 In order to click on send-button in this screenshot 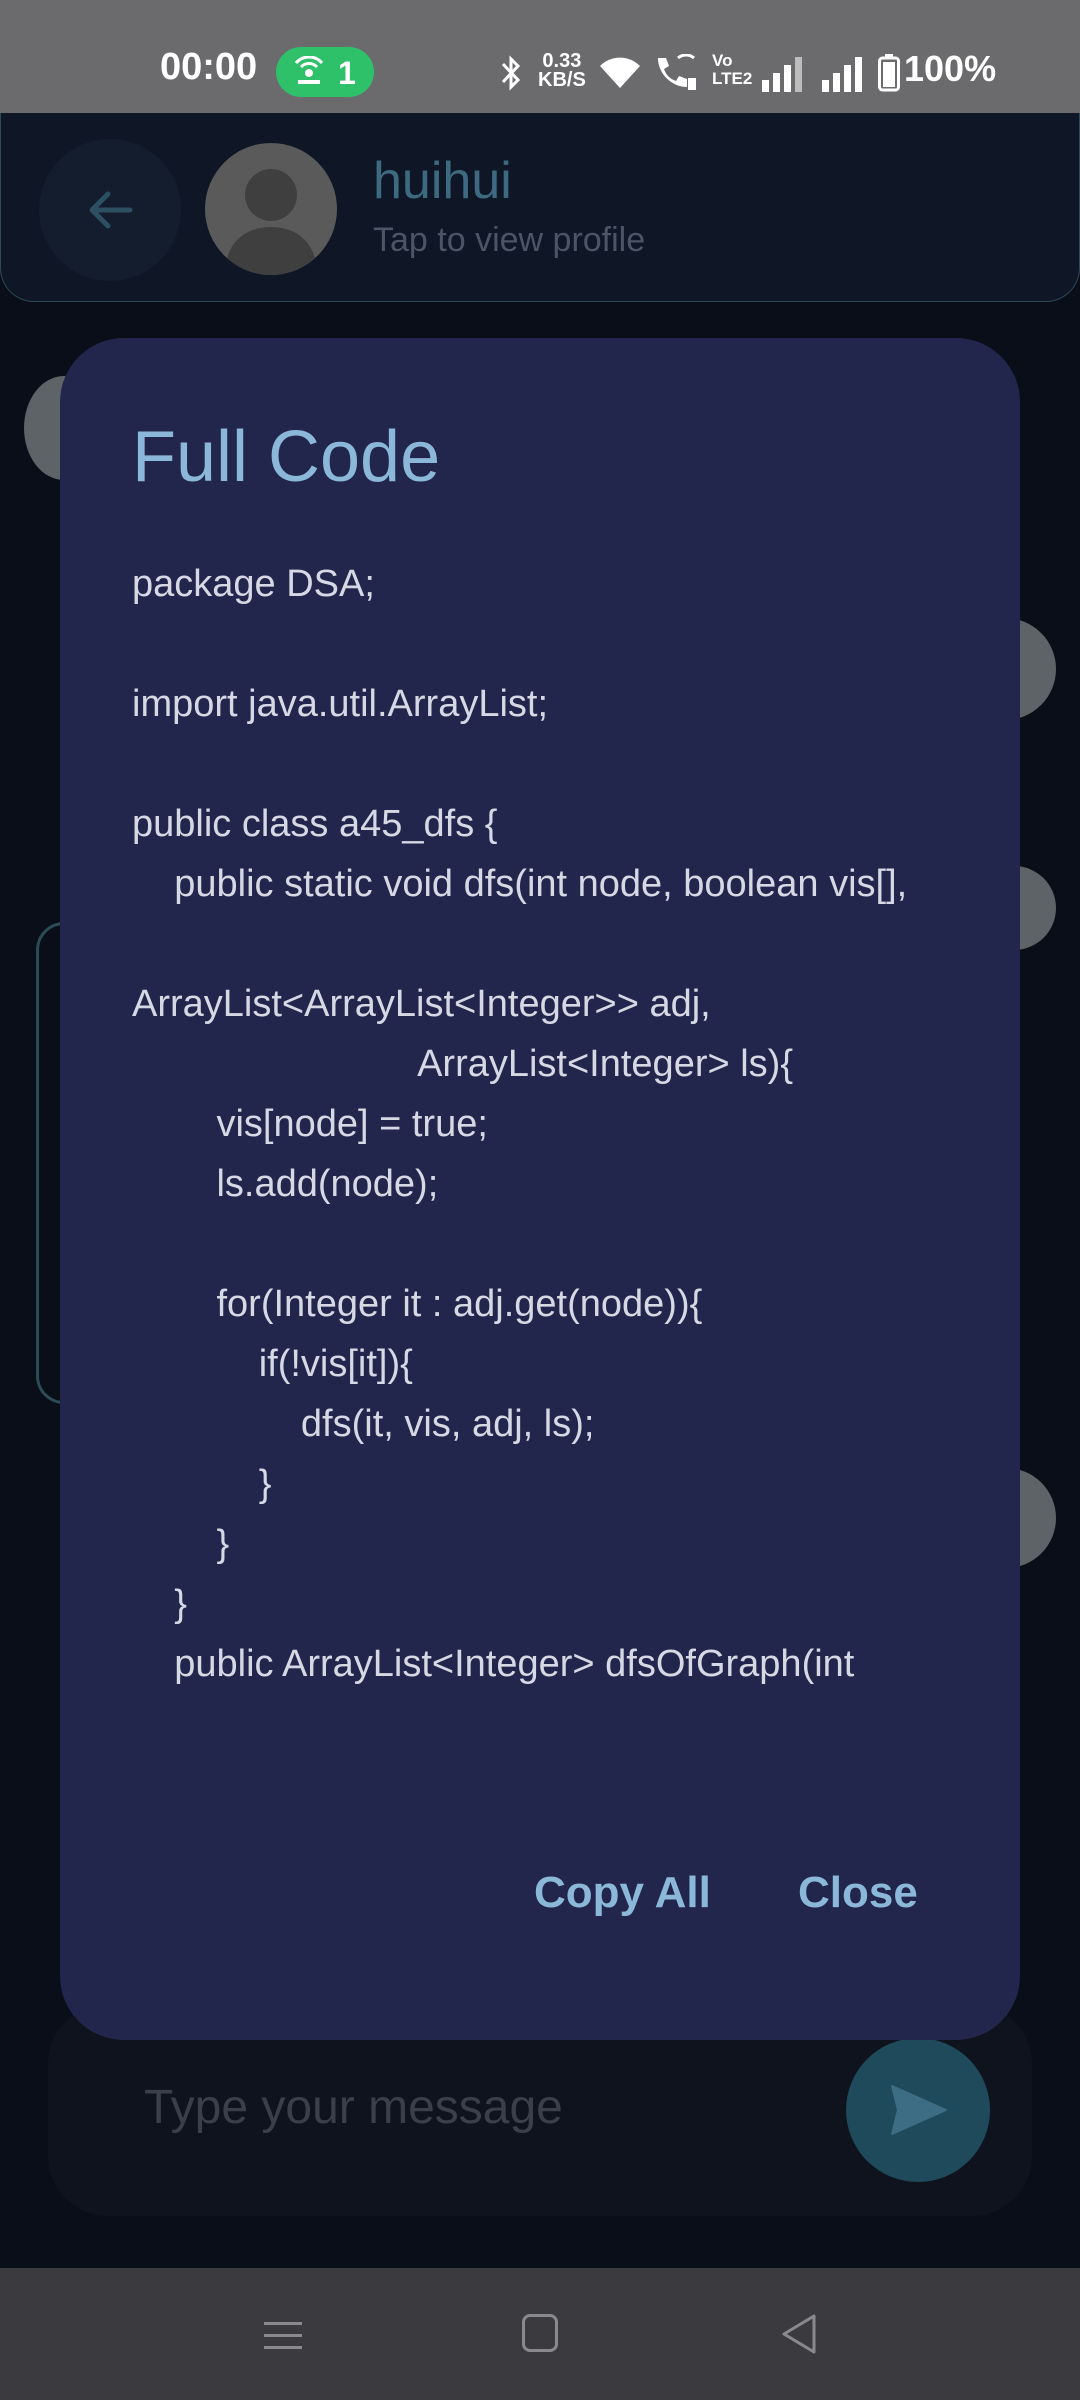, I will do `click(918, 2110)`.